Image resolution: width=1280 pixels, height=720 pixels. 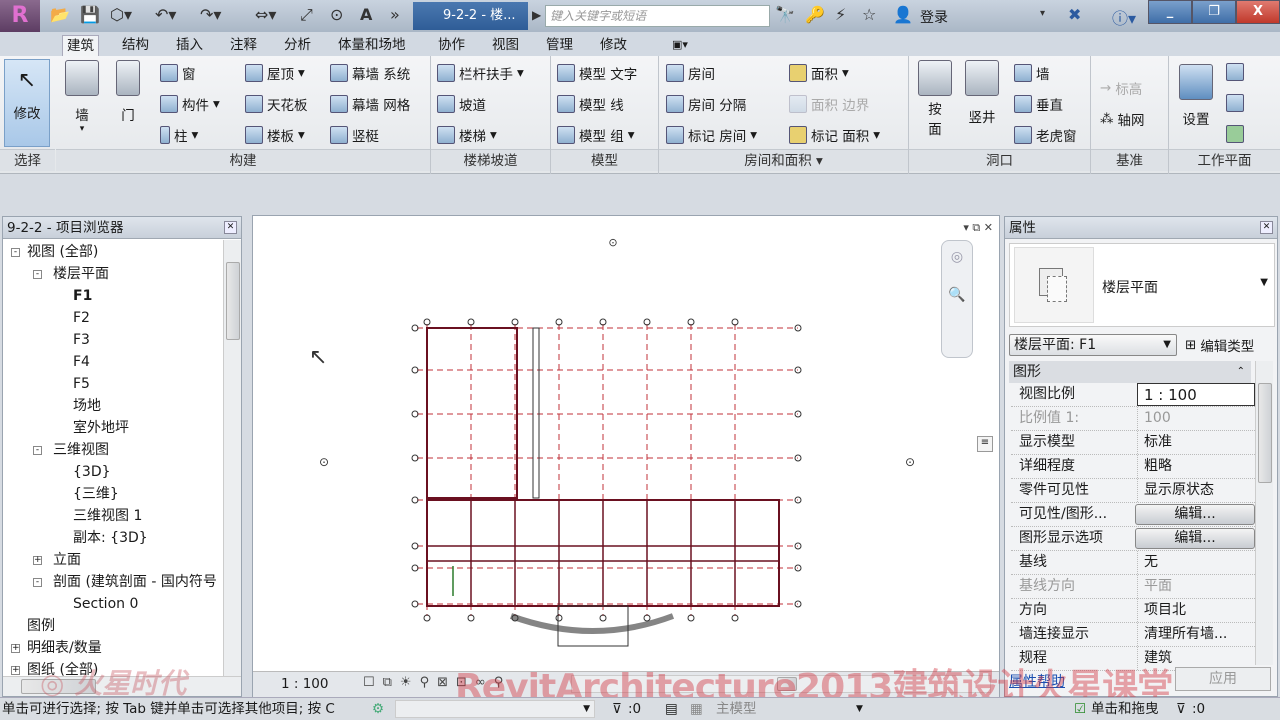 What do you see at coordinates (1080, 709) in the screenshot?
I see `drag-checkbox: ☑` at bounding box center [1080, 709].